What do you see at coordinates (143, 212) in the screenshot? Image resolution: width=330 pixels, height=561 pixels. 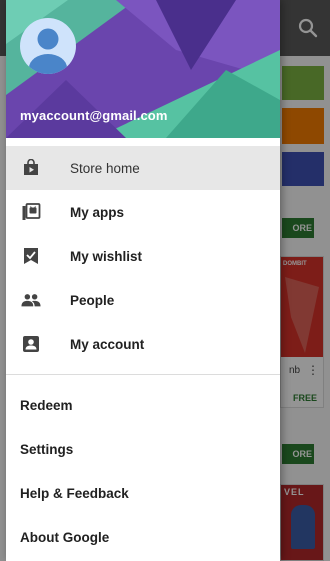 I see `nav-item-my-apps: My apps` at bounding box center [143, 212].